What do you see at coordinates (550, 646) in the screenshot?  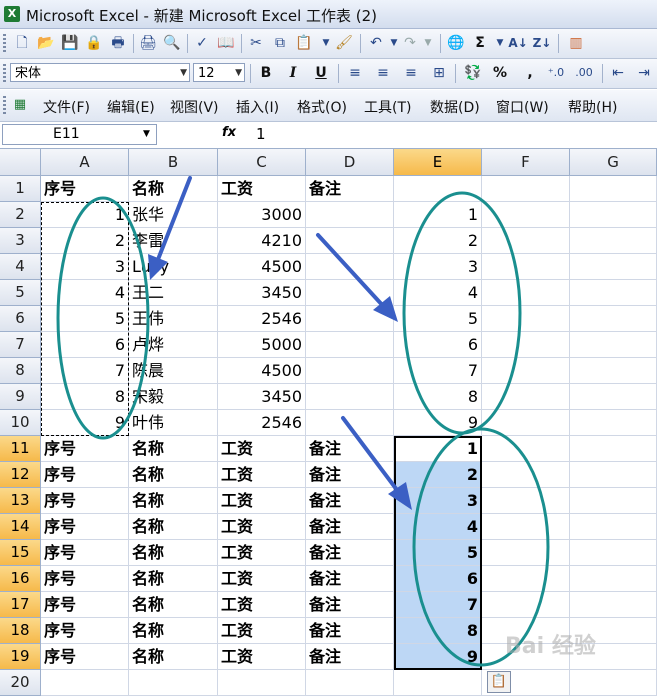 I see `baidu-watermark: Bai 经验` at bounding box center [550, 646].